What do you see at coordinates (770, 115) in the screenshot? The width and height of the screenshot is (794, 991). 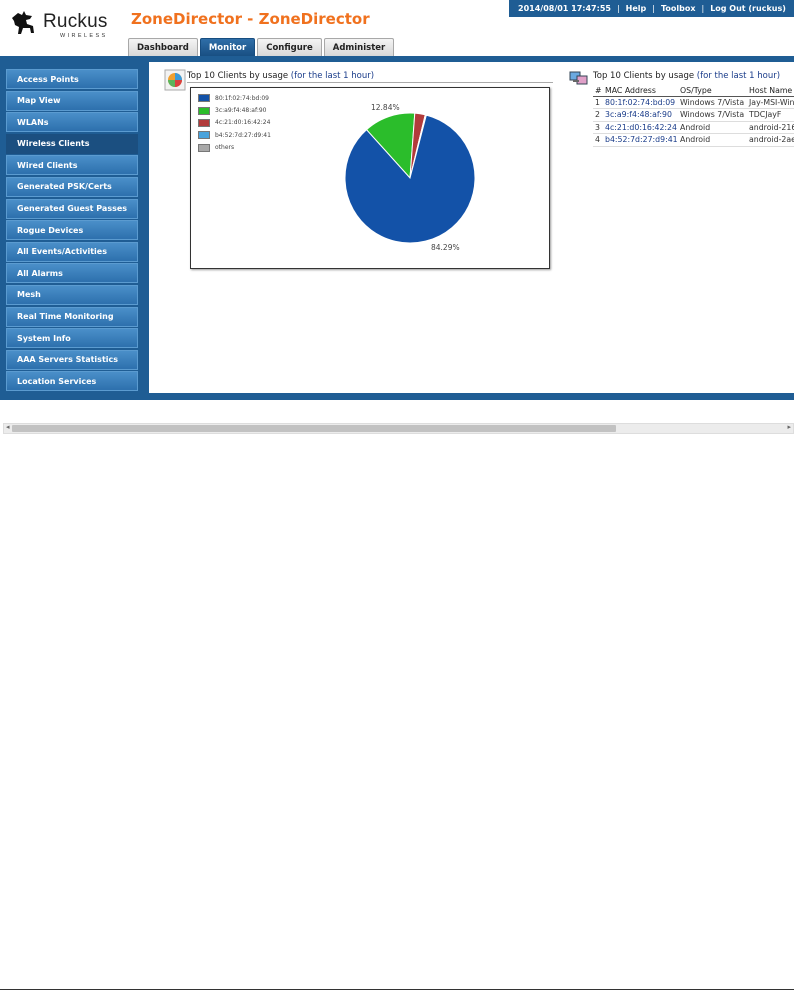 I see `host-name: TDCJayF` at bounding box center [770, 115].